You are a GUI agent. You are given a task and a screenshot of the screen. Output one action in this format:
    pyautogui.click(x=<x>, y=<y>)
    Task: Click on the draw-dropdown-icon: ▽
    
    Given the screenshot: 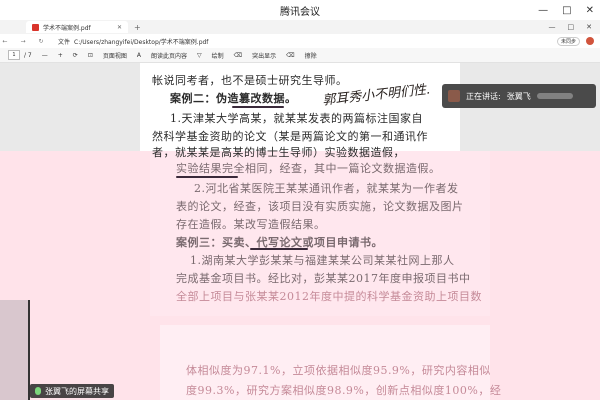 What is the action you would take?
    pyautogui.click(x=199, y=55)
    